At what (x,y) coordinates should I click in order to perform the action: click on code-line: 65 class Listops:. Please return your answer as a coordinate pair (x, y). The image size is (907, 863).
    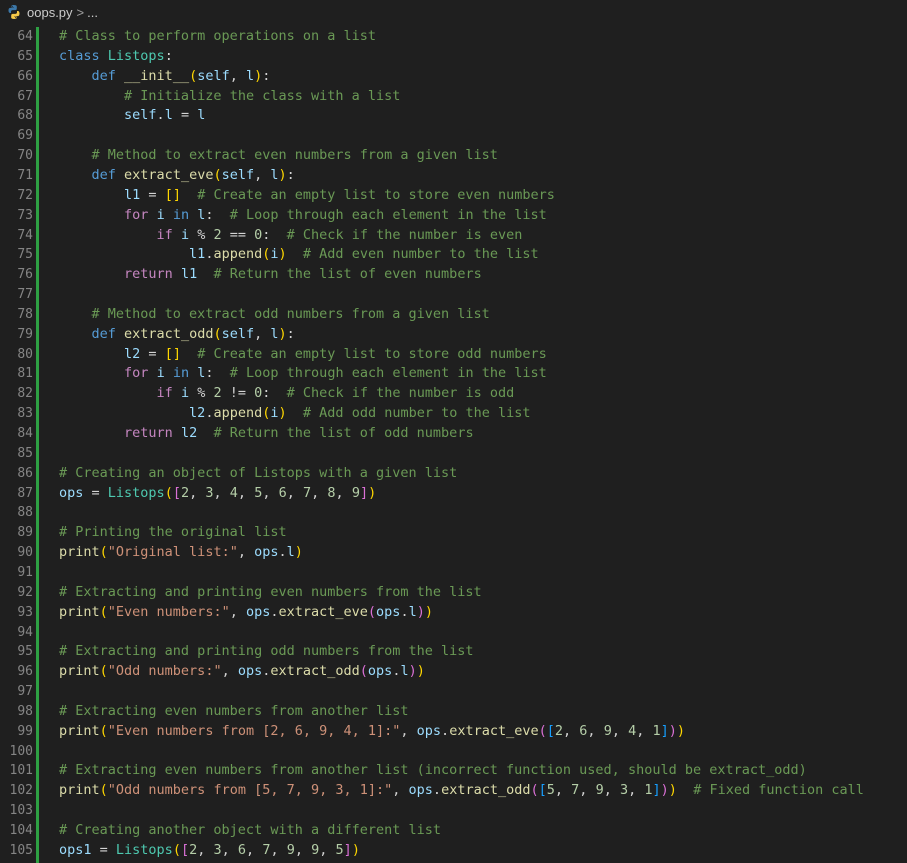
    Looking at the image, I should click on (453, 57).